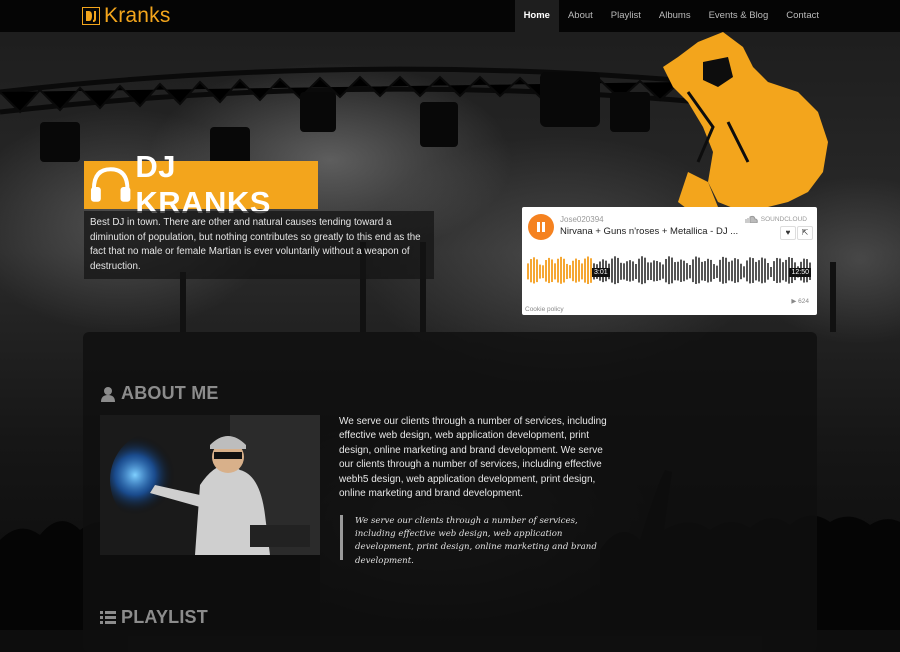 Image resolution: width=900 pixels, height=652 pixels. What do you see at coordinates (544, 309) in the screenshot?
I see `cookie-policy-link: Cookie policy` at bounding box center [544, 309].